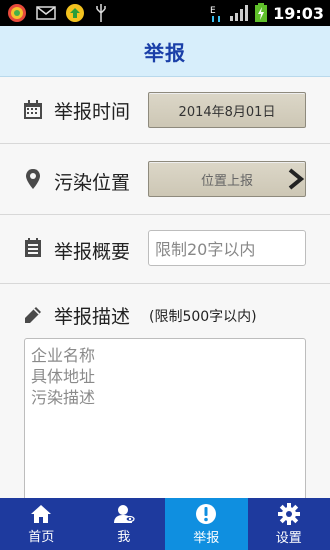  I want to click on bottom-tab-bar: 首页 我 举报 设置, so click(165, 524).